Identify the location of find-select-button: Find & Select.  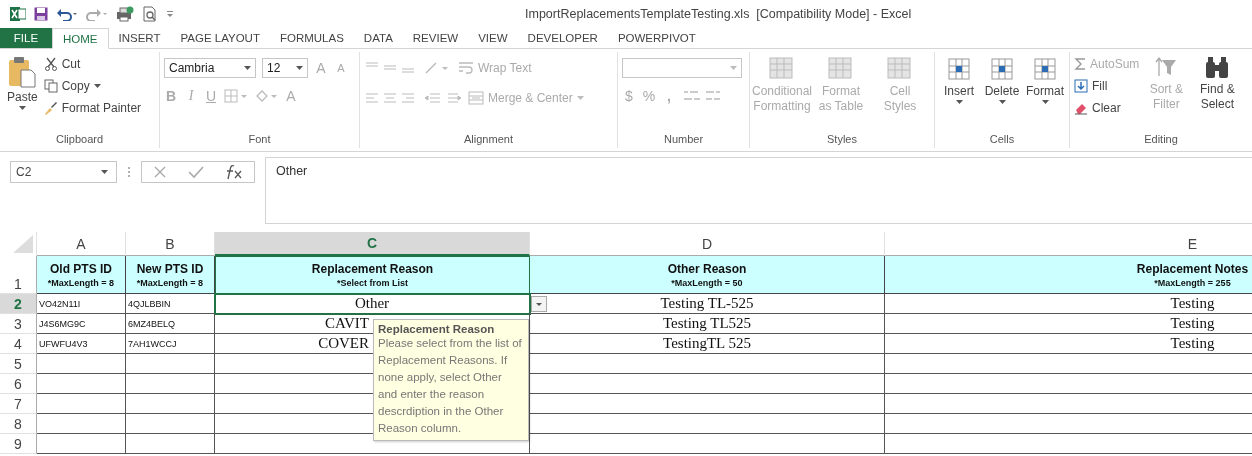
(1217, 84).